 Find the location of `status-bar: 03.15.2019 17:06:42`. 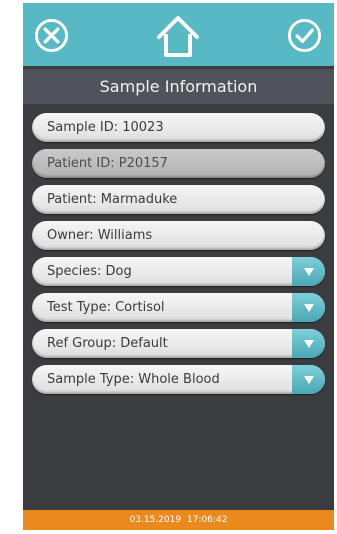

status-bar: 03.15.2019 17:06:42 is located at coordinates (178, 520).